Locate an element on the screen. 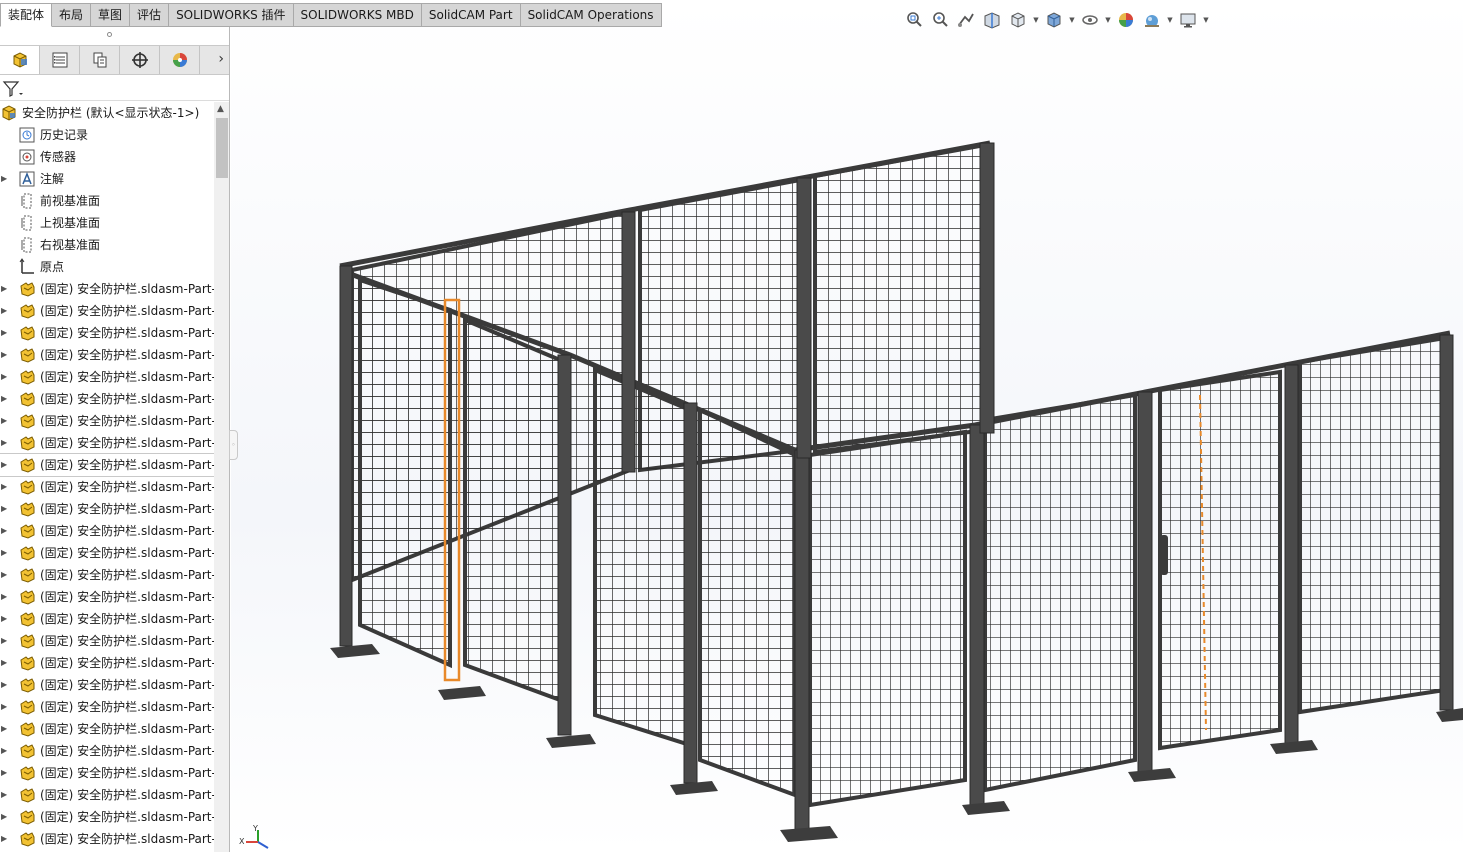 The height and width of the screenshot is (852, 1463). feature-manager-icon is located at coordinates (20, 60).